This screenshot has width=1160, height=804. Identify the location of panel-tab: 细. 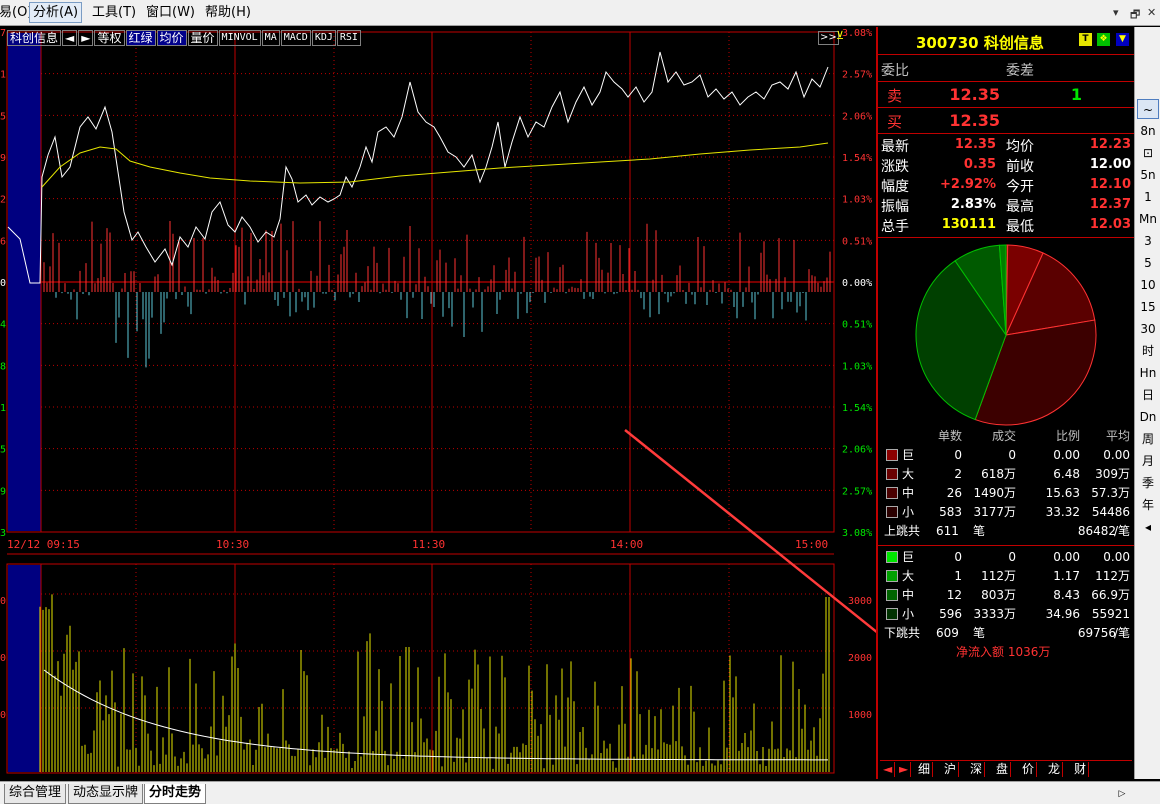
(925, 769).